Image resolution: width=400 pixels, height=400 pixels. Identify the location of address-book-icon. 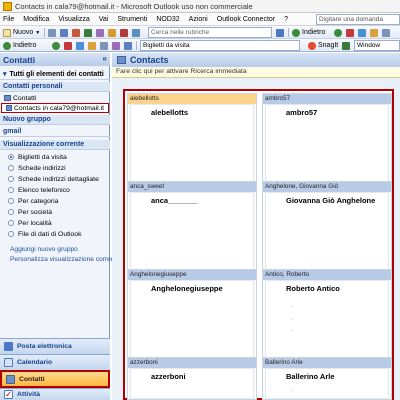
(136, 33).